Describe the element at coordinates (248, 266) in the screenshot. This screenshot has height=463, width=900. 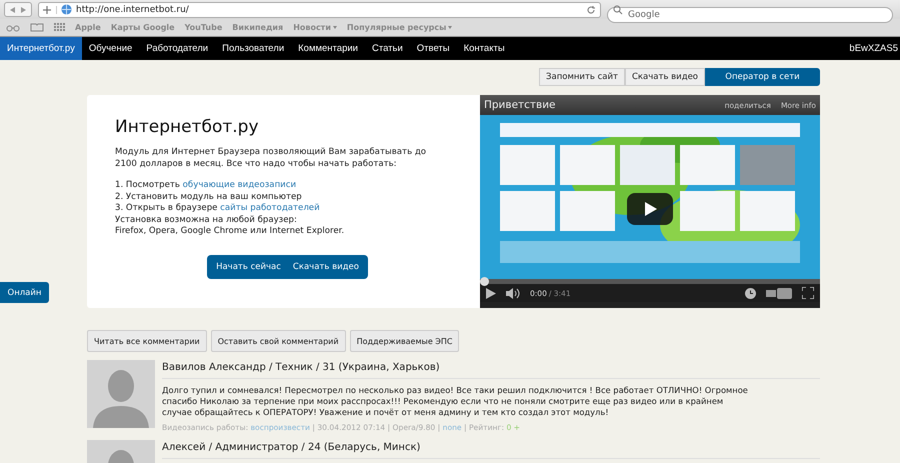
I see `hero-button: Начать сейчас` at that location.